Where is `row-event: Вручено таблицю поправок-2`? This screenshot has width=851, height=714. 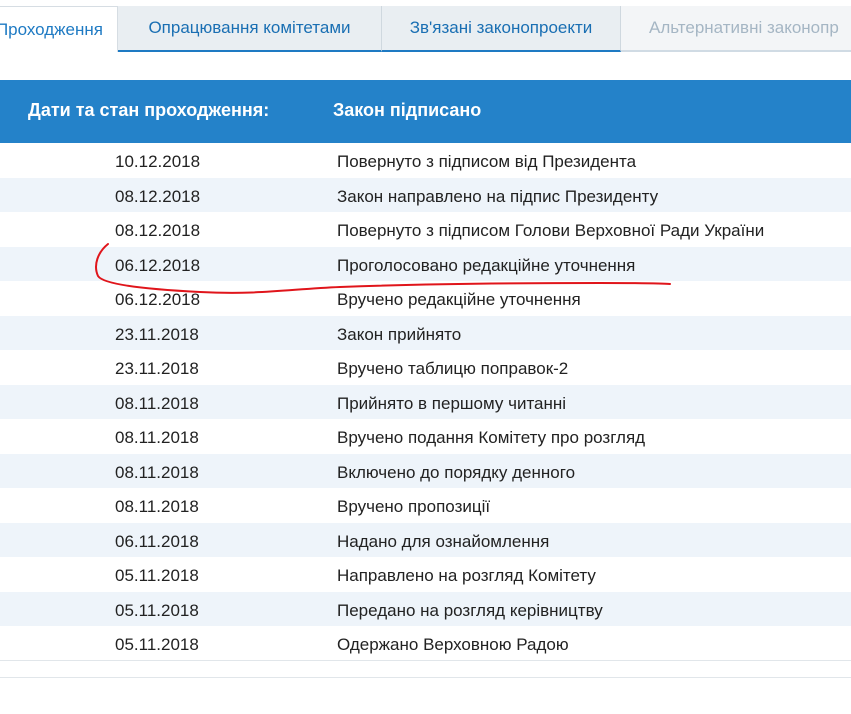 row-event: Вручено таблицю поправок-2 is located at coordinates (453, 368).